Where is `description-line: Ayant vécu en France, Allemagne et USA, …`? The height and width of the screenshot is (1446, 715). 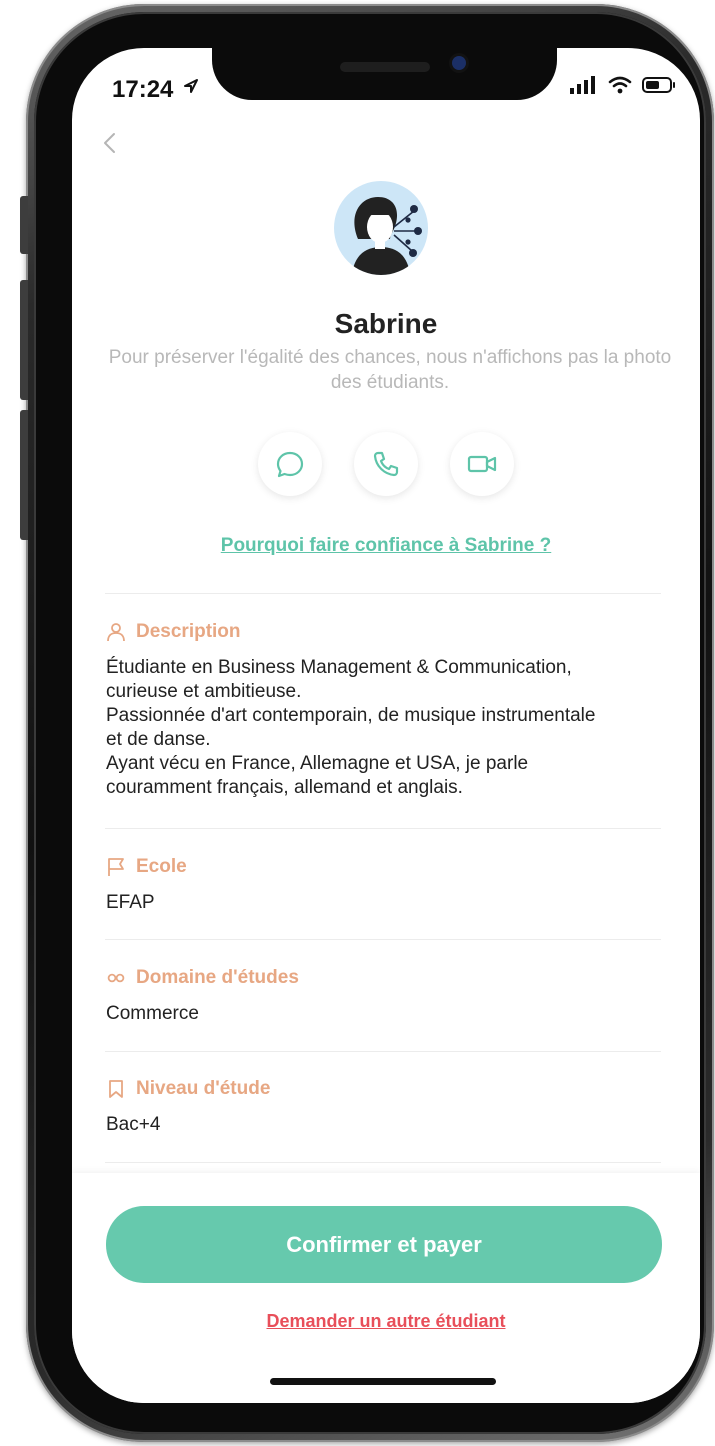 description-line: Ayant vécu en France, Allemagne et USA, … is located at coordinates (317, 763).